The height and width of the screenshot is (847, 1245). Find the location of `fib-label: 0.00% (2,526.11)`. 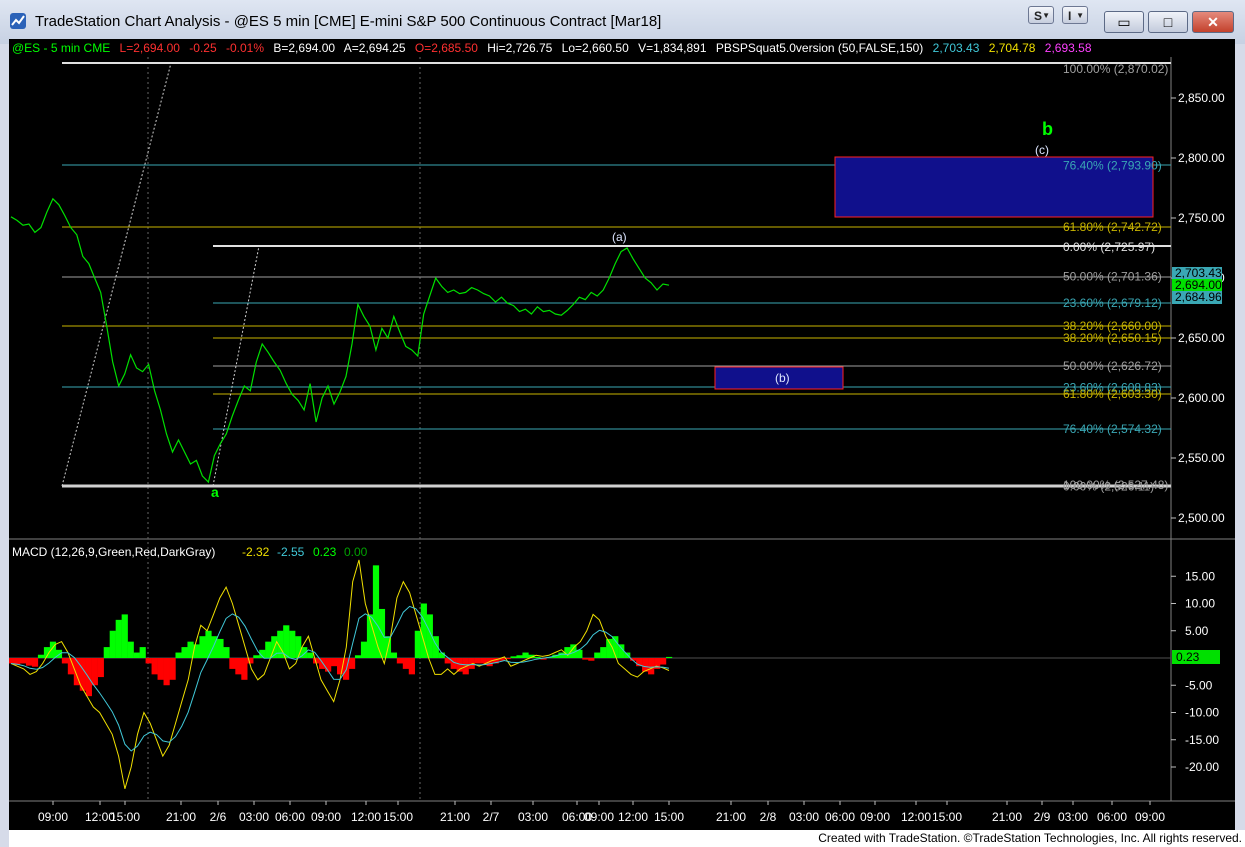

fib-label: 0.00% (2,526.11) is located at coordinates (1108, 487).